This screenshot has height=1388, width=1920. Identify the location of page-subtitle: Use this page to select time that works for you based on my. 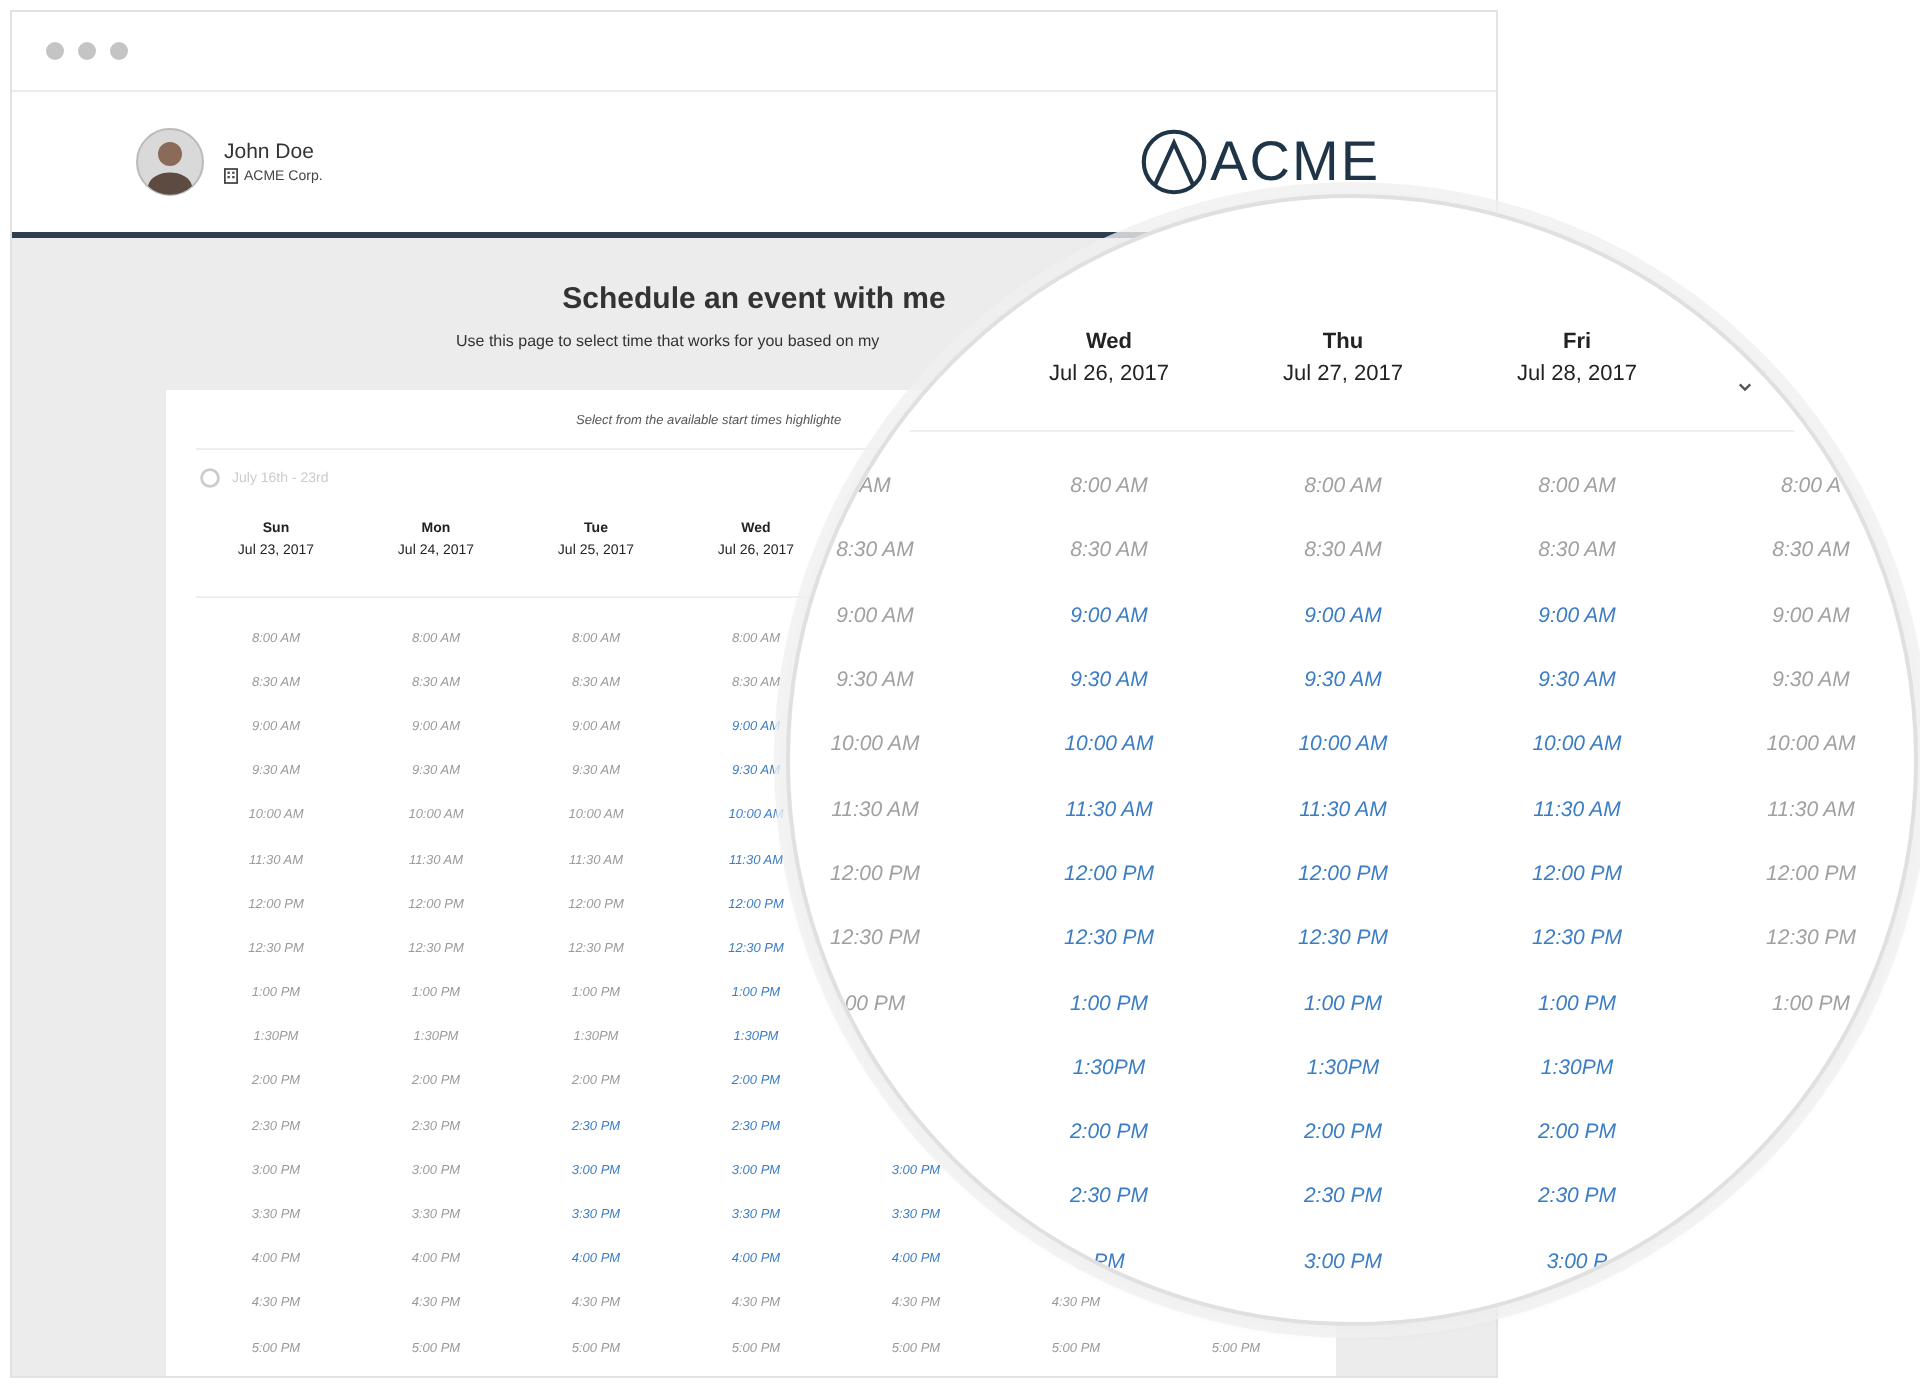
(668, 341).